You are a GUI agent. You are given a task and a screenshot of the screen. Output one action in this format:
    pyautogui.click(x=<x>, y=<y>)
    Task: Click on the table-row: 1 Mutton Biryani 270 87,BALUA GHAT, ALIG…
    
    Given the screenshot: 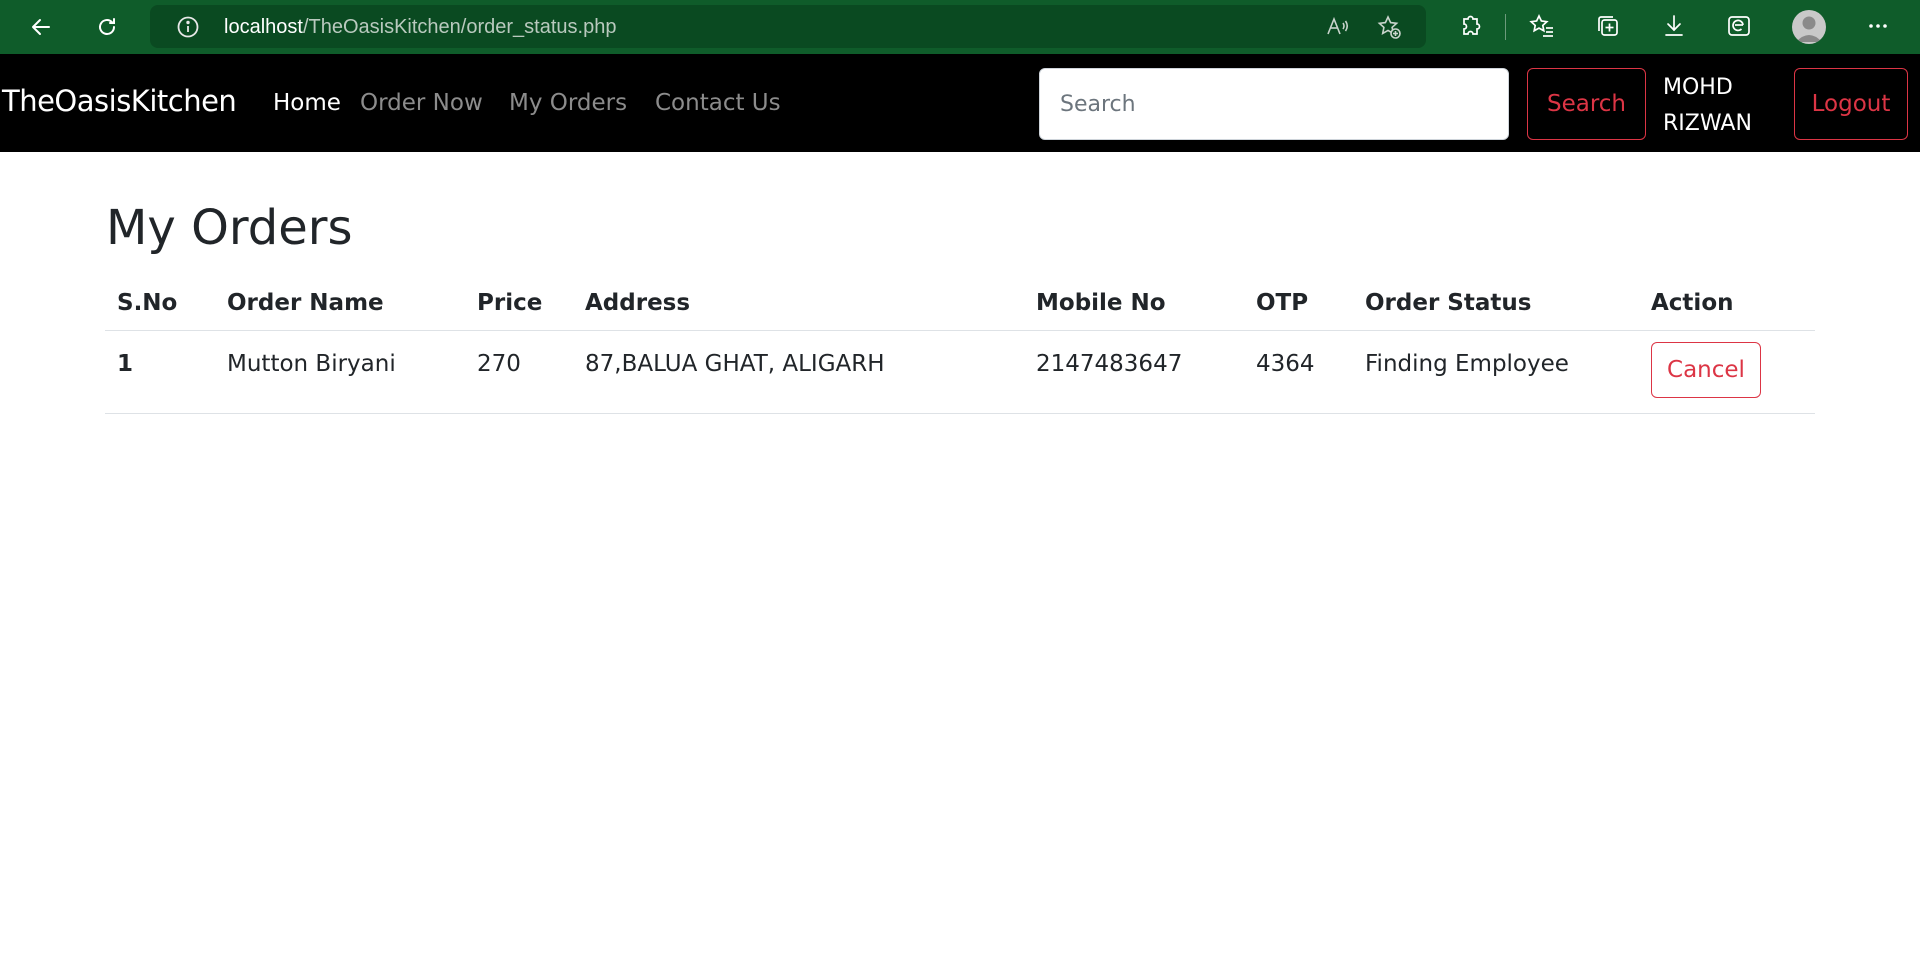 What is the action you would take?
    pyautogui.click(x=960, y=372)
    